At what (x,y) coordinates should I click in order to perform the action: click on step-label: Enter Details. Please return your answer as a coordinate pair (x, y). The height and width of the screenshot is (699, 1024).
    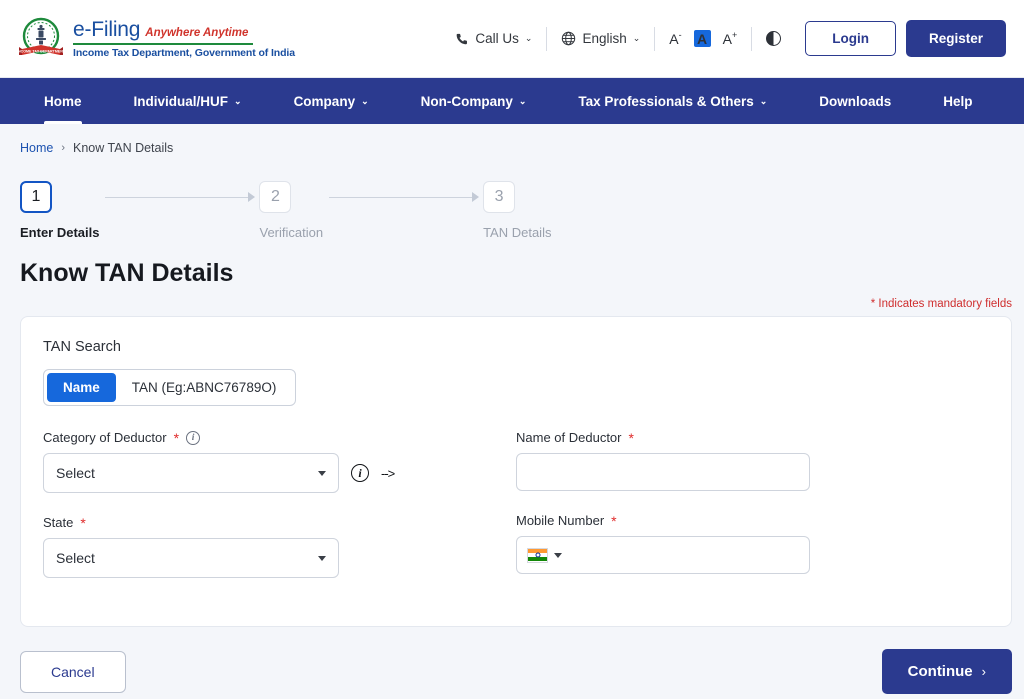
    Looking at the image, I should click on (60, 232).